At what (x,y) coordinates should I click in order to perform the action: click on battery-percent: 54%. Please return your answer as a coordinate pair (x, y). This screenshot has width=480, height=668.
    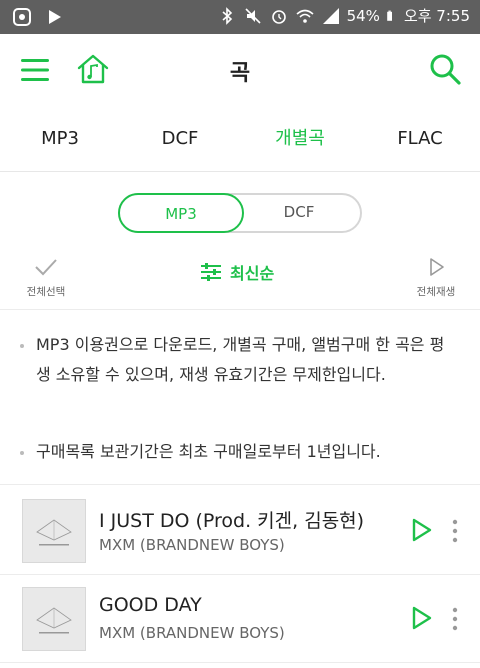
    Looking at the image, I should click on (363, 16).